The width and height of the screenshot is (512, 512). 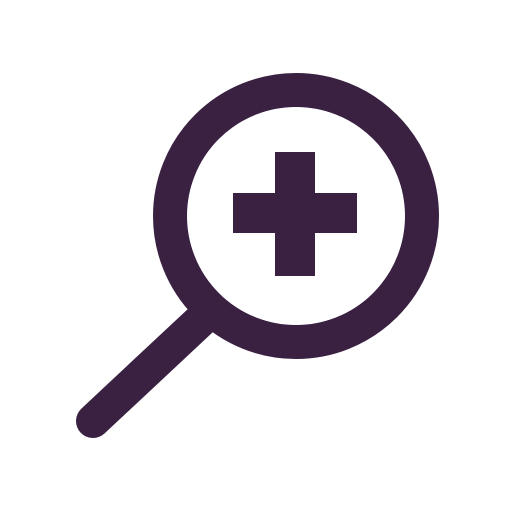 I want to click on magnifier-handle-icon, so click(x=147, y=370).